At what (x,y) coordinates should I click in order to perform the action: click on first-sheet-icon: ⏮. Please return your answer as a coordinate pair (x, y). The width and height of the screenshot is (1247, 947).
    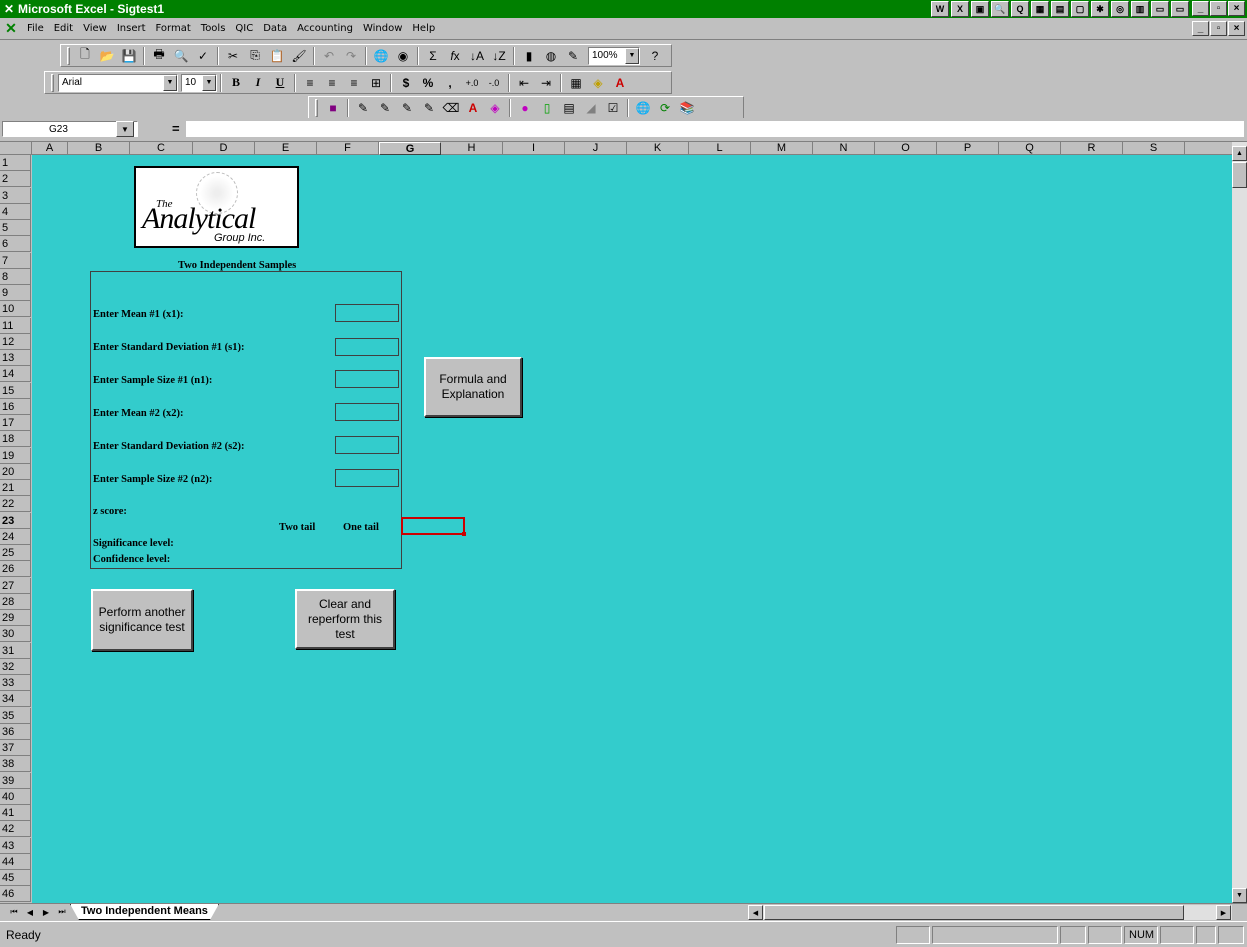
    Looking at the image, I should click on (14, 912).